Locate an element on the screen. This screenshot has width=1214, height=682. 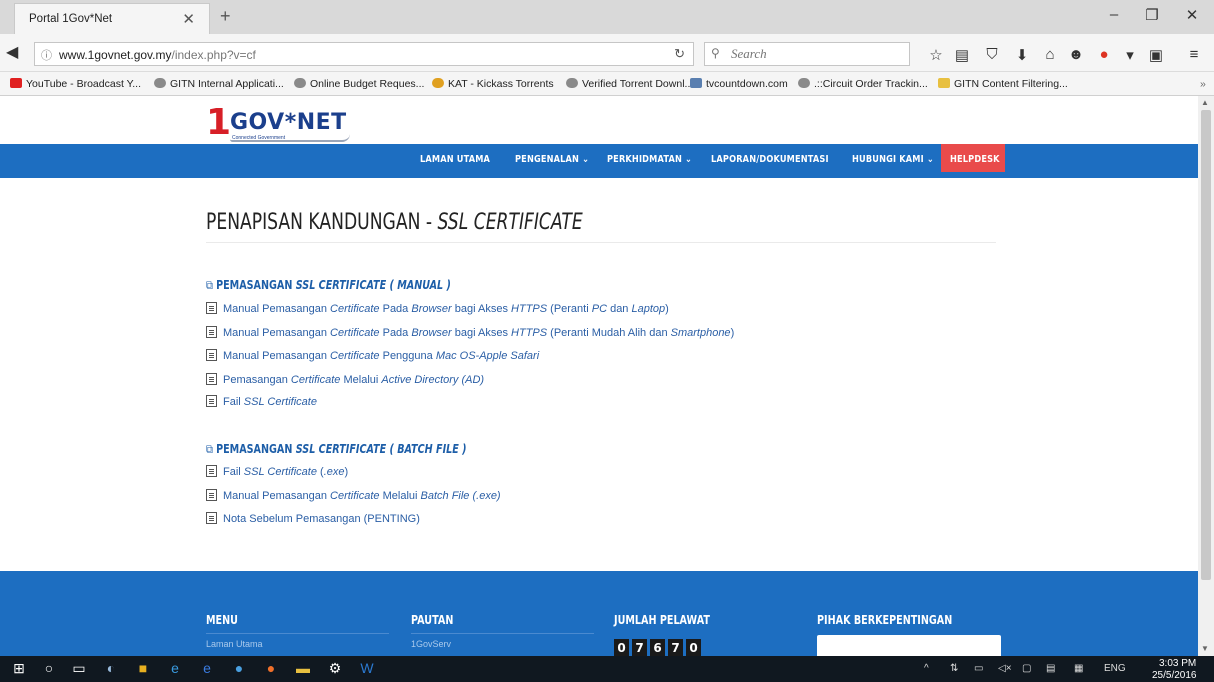
section-heading-emphasis: SSL CERTIFICATE ( BATCH FILE ) is located at coordinates (381, 449).